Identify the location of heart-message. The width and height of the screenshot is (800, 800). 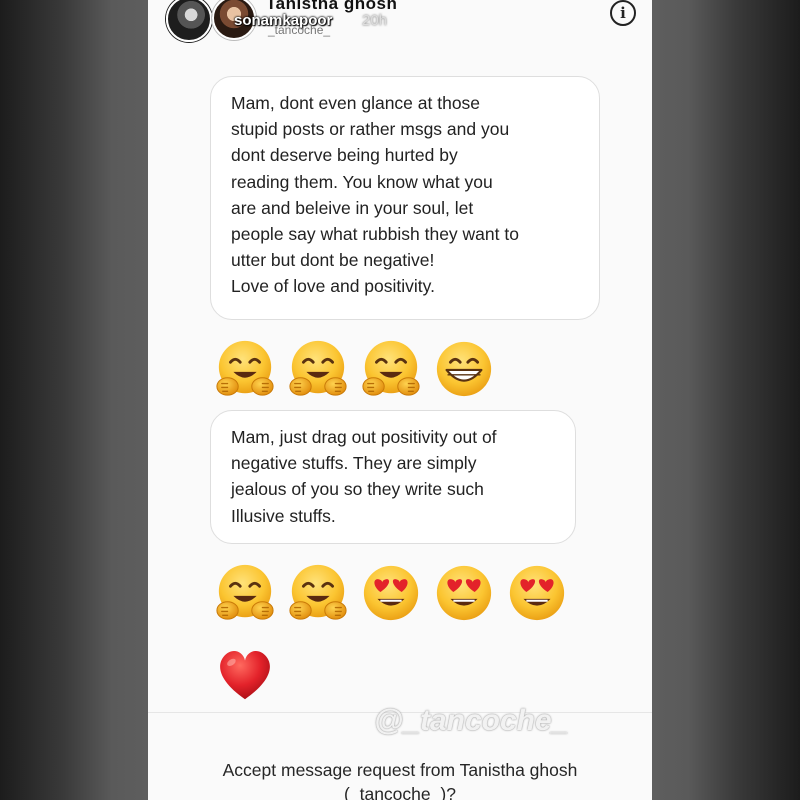
(245, 674).